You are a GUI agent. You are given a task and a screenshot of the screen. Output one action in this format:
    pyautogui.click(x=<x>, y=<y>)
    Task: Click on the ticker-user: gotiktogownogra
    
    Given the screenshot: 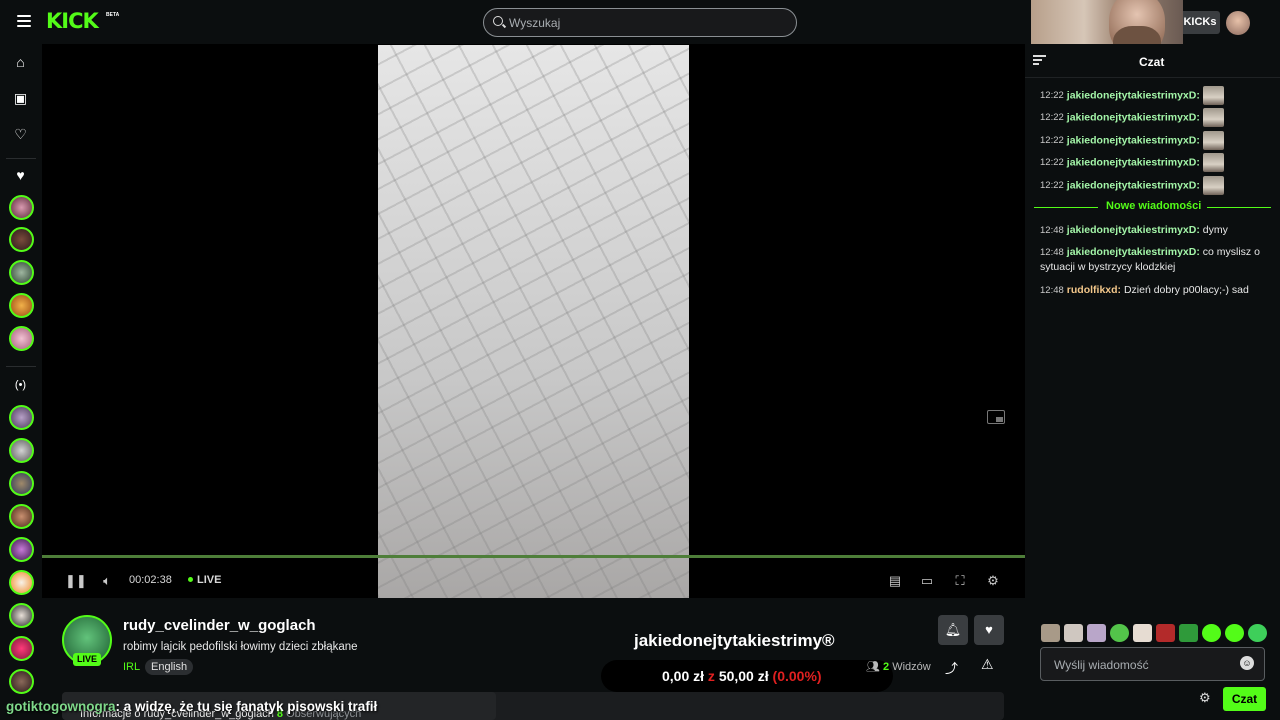 What is the action you would take?
    pyautogui.click(x=61, y=706)
    